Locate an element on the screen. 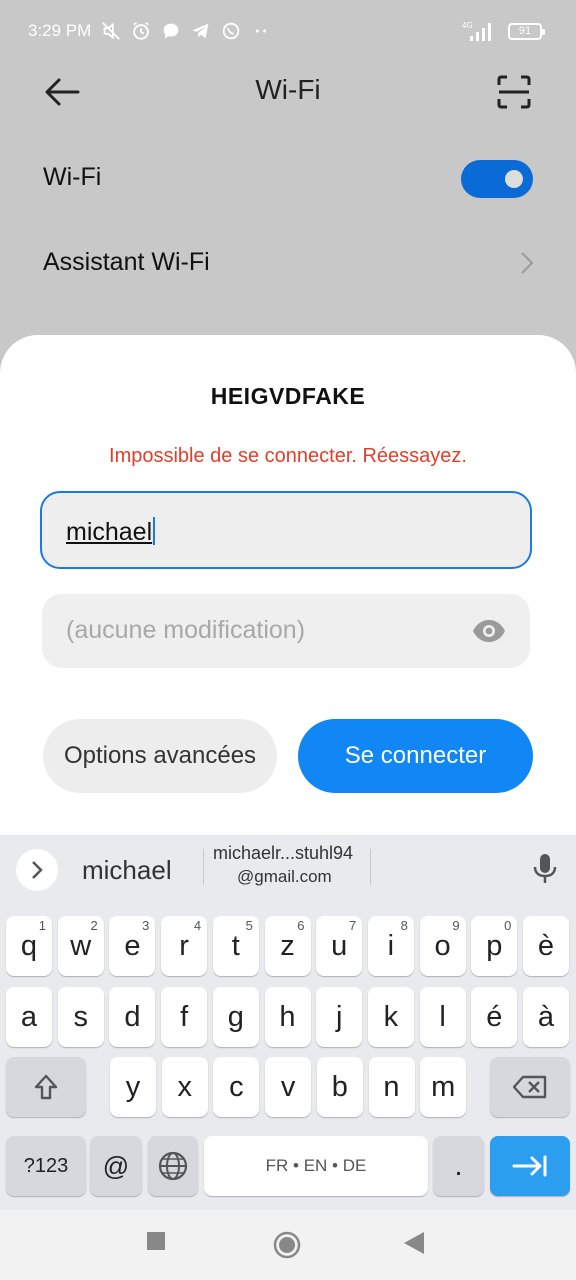 Image resolution: width=576 pixels, height=1280 pixels. at-key: @ is located at coordinates (116, 1166).